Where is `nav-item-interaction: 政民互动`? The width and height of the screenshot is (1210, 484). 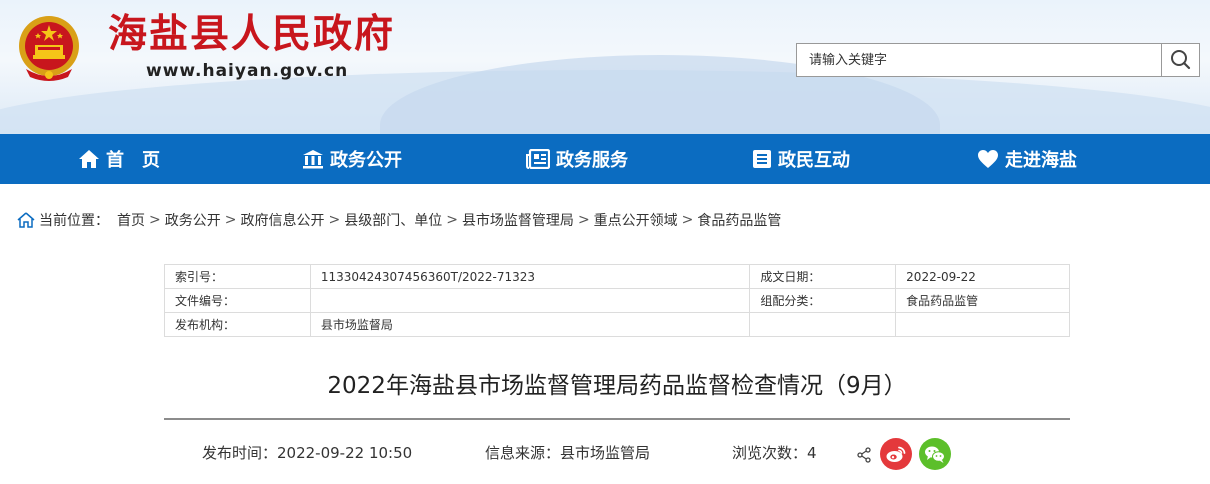
nav-item-interaction: 政民互动 is located at coordinates (801, 159).